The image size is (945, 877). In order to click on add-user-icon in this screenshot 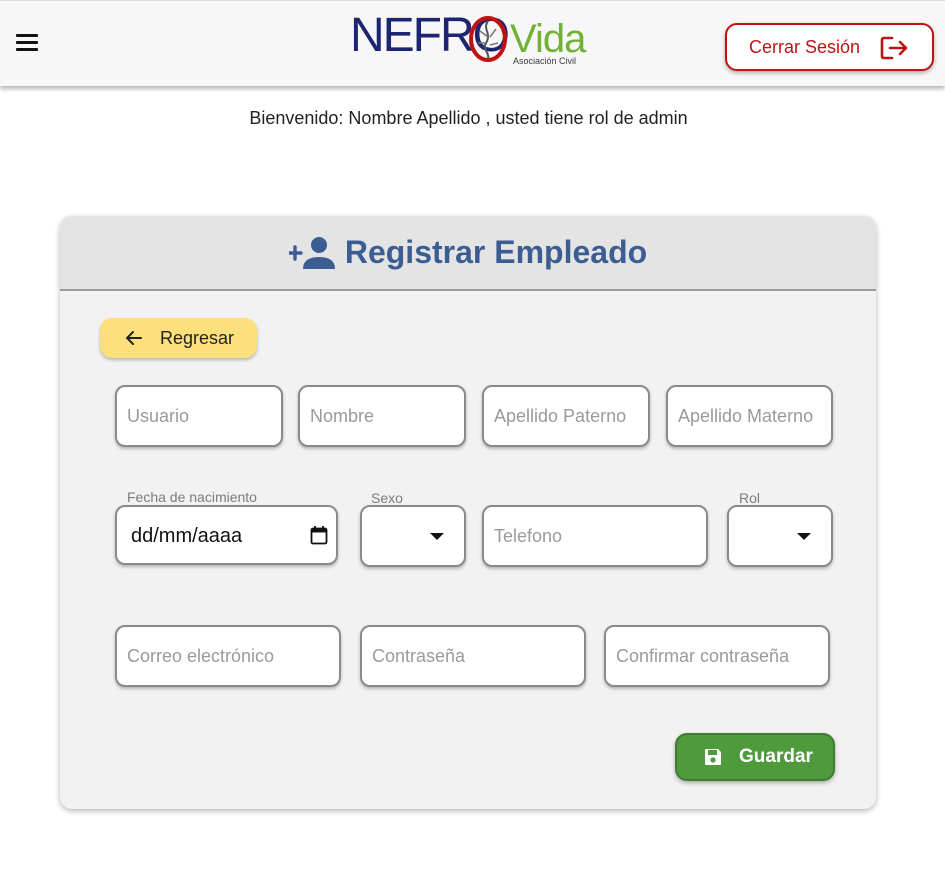, I will do `click(311, 252)`.